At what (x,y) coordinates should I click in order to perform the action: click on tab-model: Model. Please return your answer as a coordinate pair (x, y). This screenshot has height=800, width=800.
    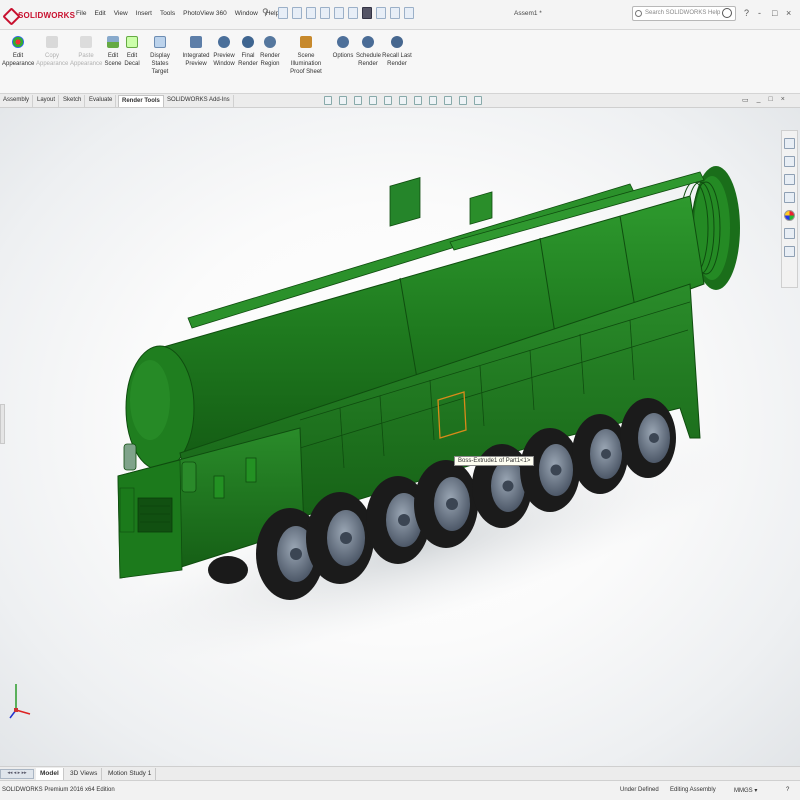
    Looking at the image, I should click on (50, 774).